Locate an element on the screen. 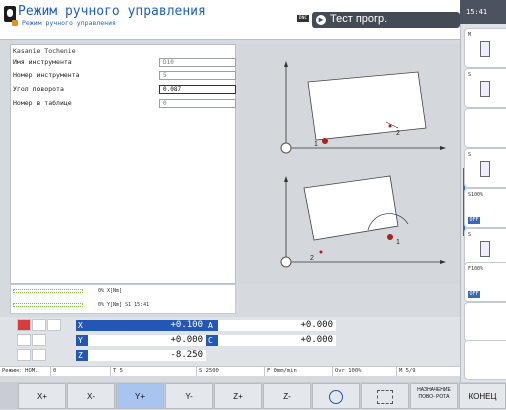  softkey-spindle-plus: S is located at coordinates (485, 168).